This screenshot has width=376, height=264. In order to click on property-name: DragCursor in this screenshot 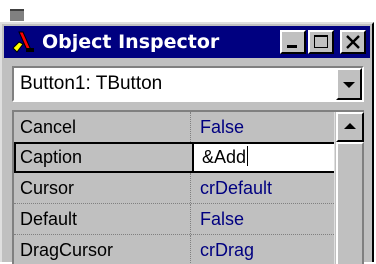, I will do `click(67, 250)`.